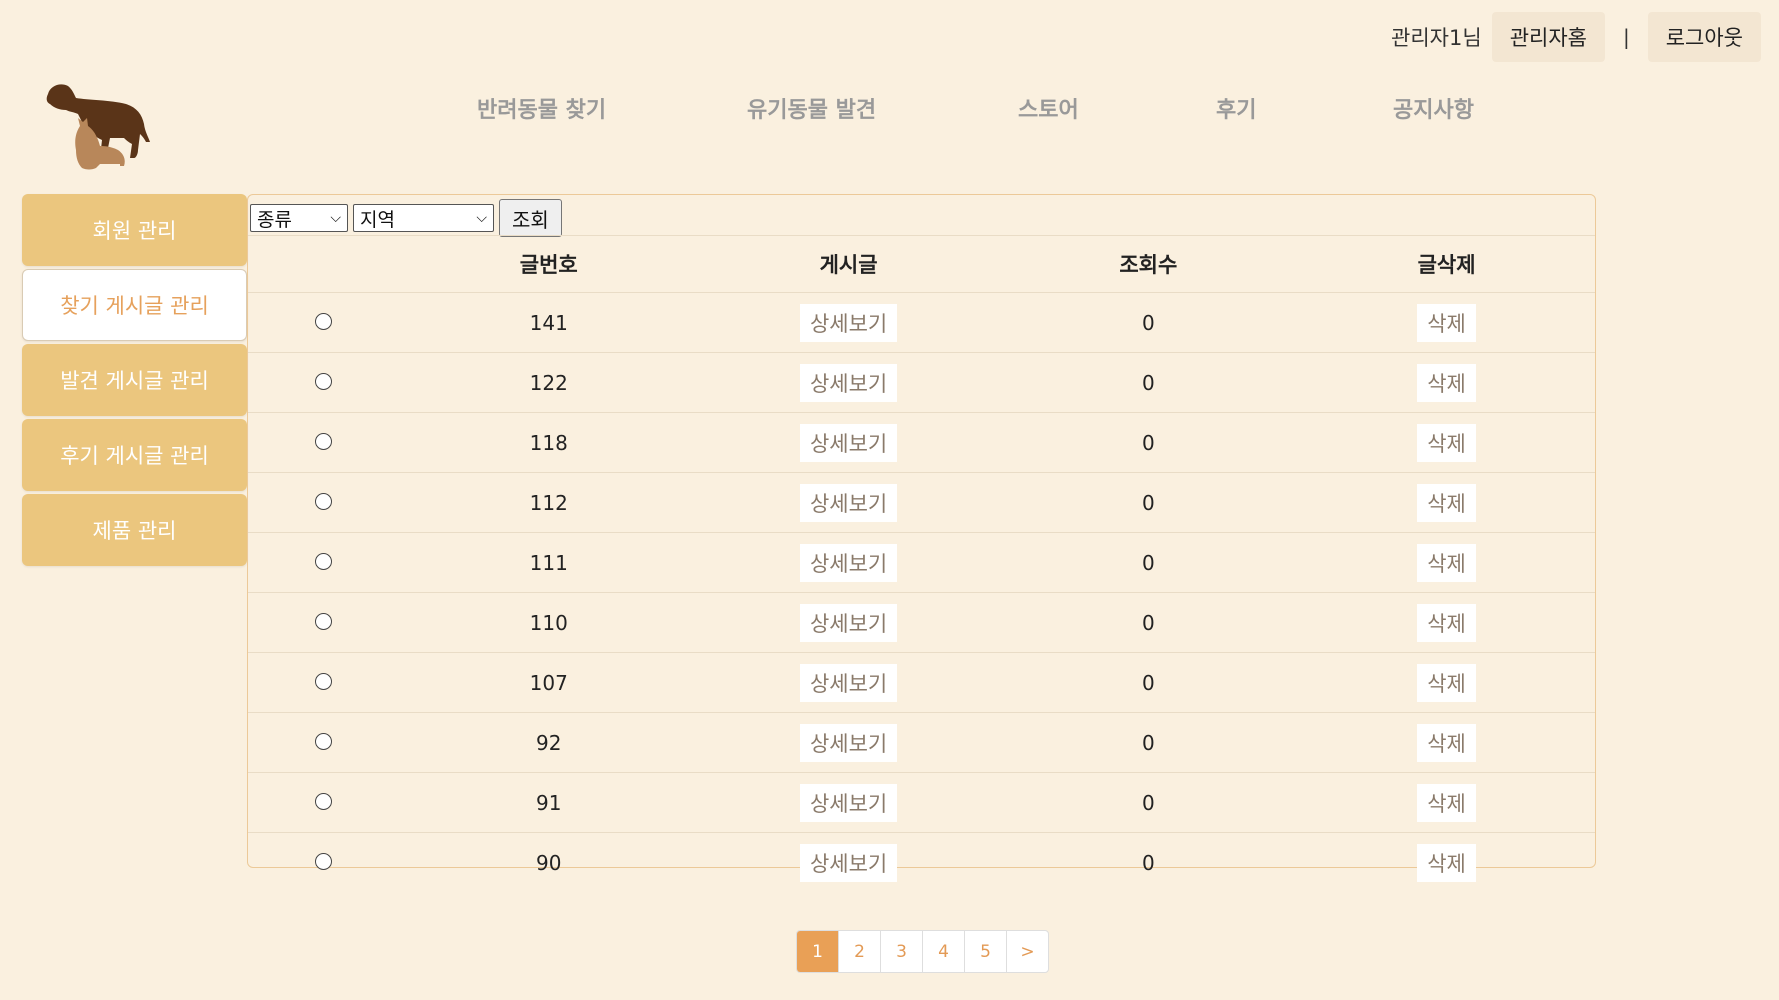 The height and width of the screenshot is (1000, 1779). I want to click on post-number: 90, so click(549, 862).